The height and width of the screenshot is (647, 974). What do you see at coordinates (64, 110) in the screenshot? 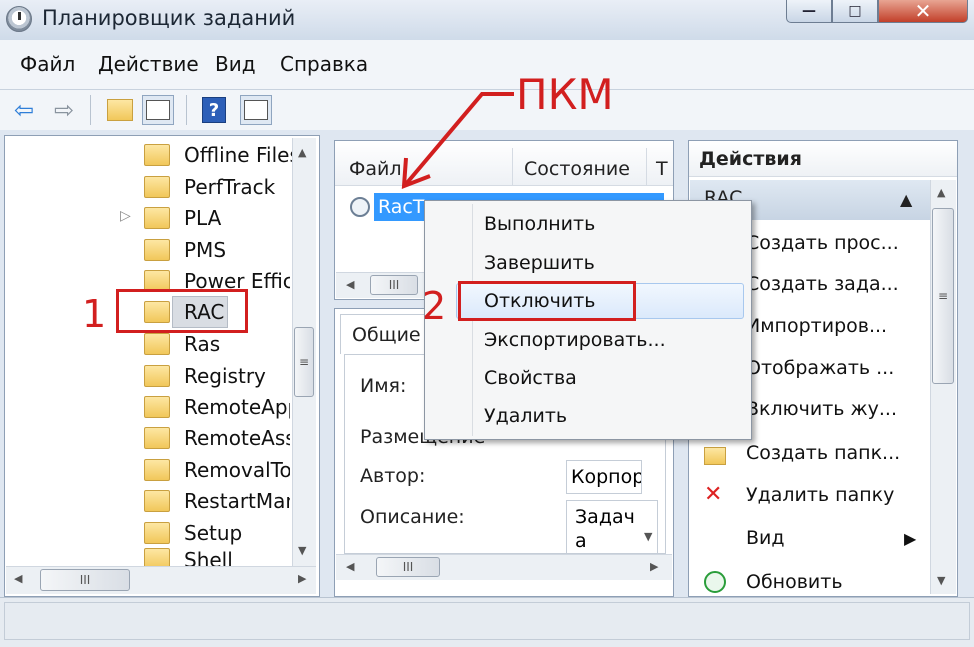
I see `forward-arrow-icon: ⇨` at bounding box center [64, 110].